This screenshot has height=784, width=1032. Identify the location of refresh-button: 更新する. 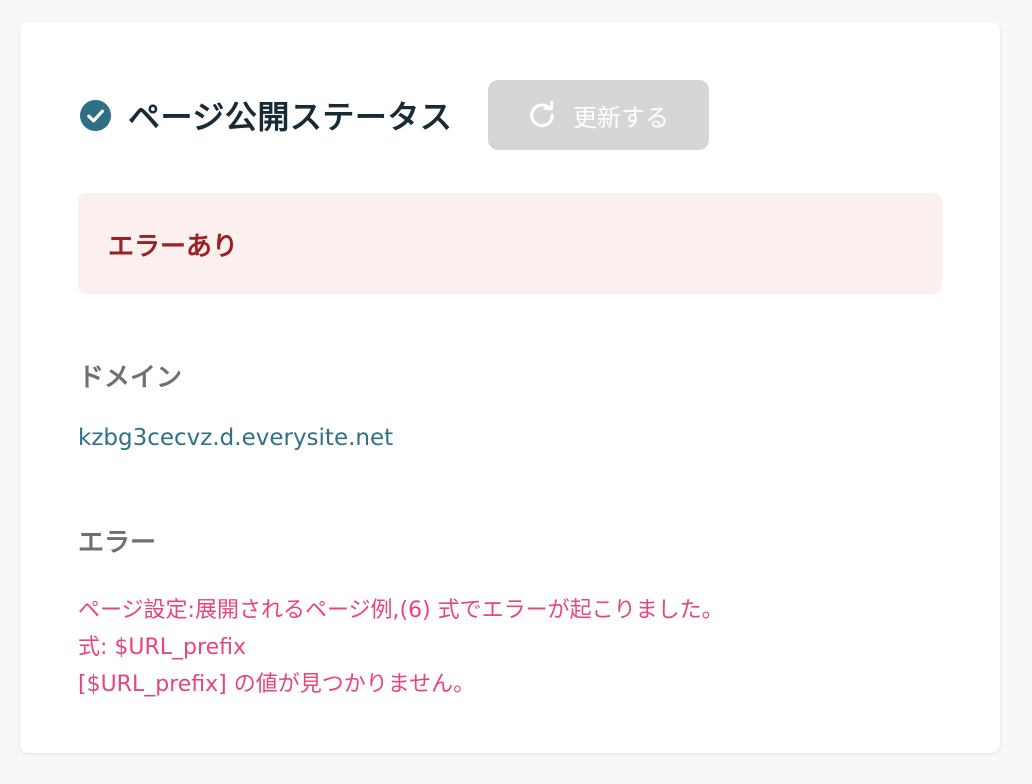
(598, 115).